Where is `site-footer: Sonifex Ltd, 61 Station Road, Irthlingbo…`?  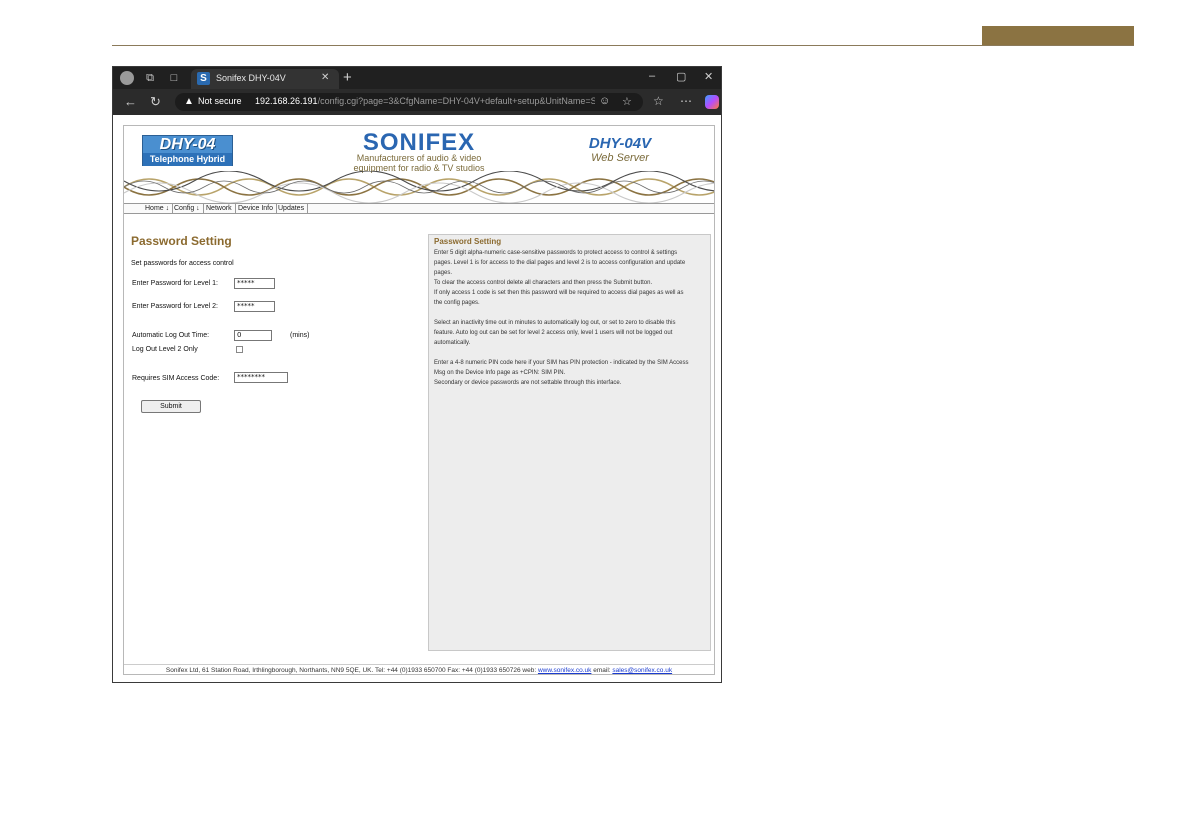 site-footer: Sonifex Ltd, 61 Station Road, Irthlingbo… is located at coordinates (419, 670).